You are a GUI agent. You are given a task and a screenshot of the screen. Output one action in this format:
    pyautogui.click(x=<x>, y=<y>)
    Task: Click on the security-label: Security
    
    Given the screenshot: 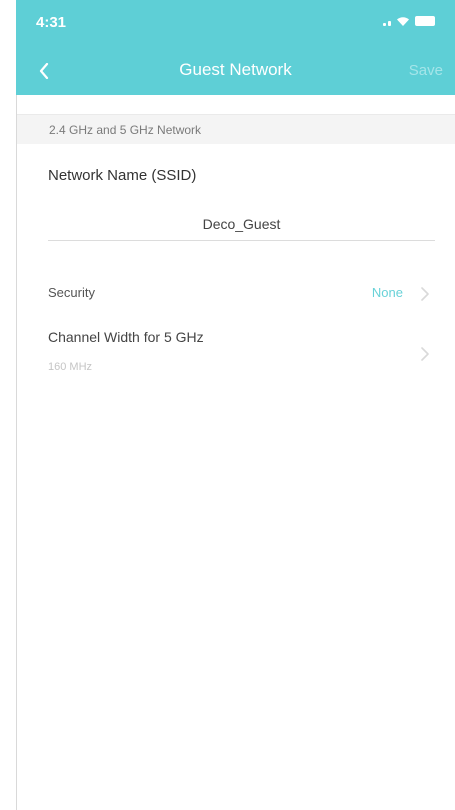 What is the action you would take?
    pyautogui.click(x=71, y=292)
    